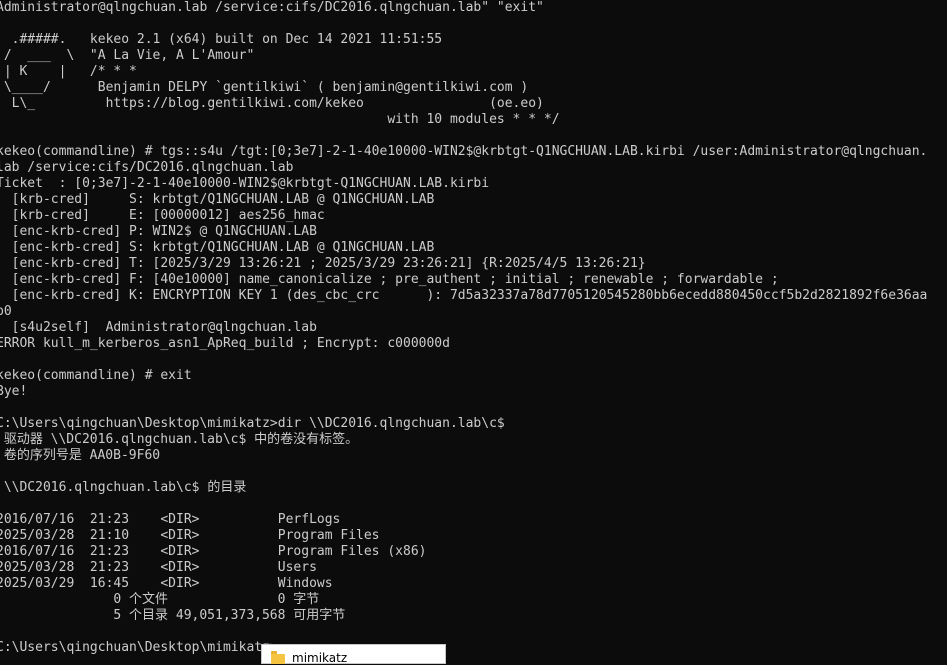 This screenshot has width=947, height=665. What do you see at coordinates (80, 455) in the screenshot?
I see `console-line: 卷的序列号是 AA0B-9F60` at bounding box center [80, 455].